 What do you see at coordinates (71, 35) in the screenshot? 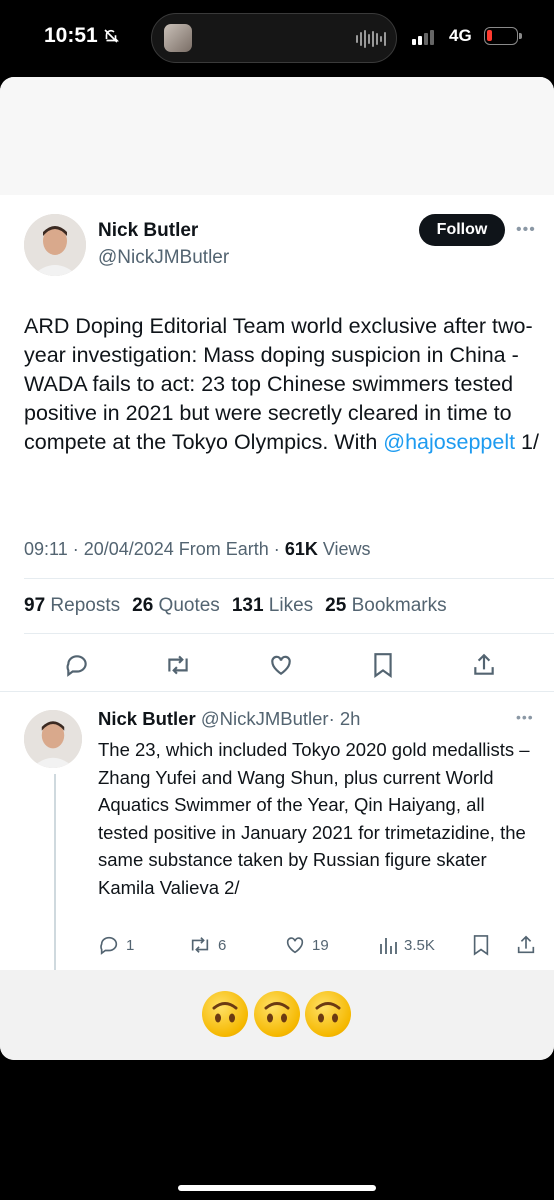
I see `clock-text: 10:51` at bounding box center [71, 35].